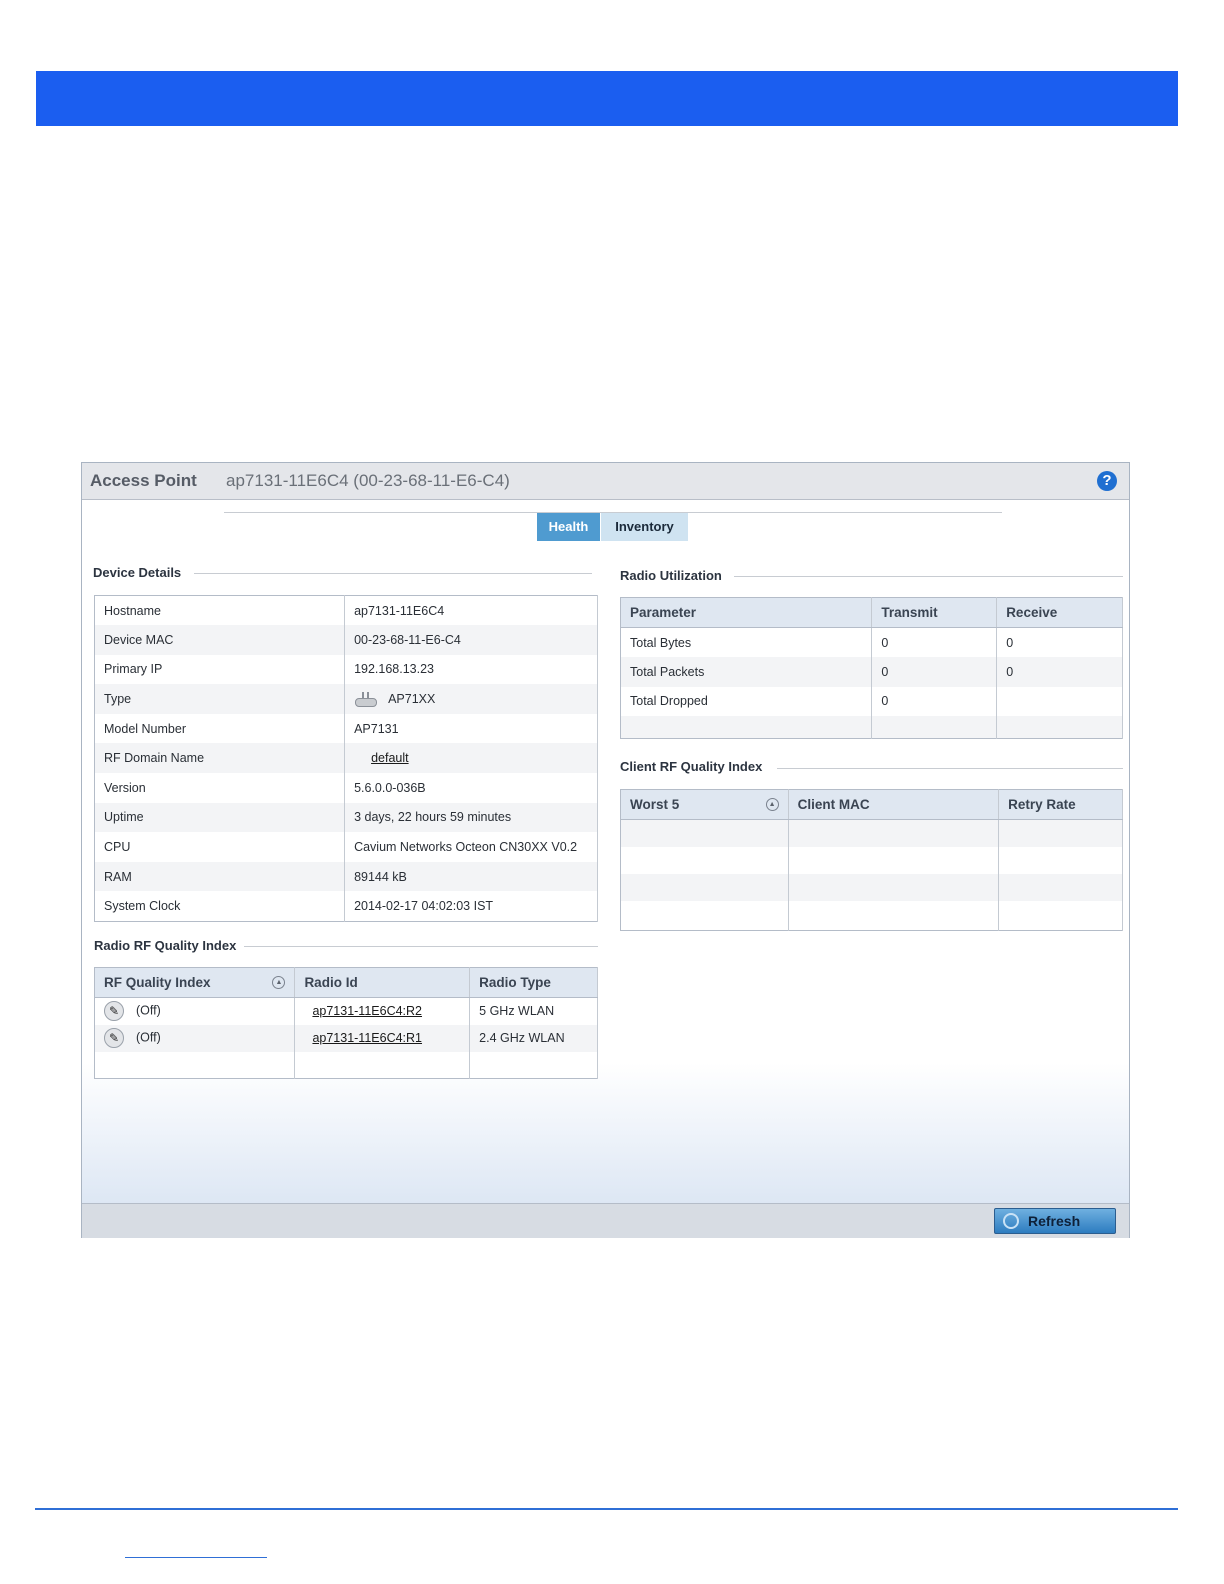  I want to click on table-row: Total Packets 0 0, so click(871, 672).